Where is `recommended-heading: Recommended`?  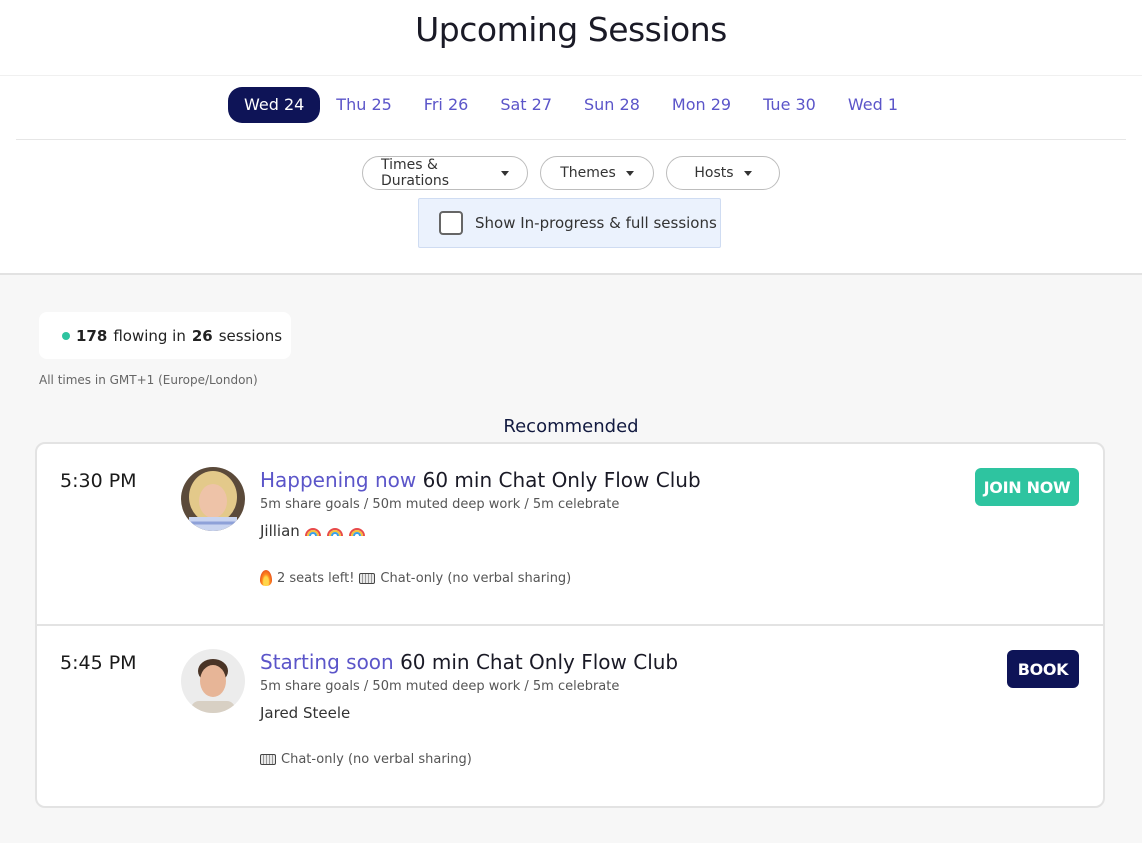 recommended-heading: Recommended is located at coordinates (571, 426).